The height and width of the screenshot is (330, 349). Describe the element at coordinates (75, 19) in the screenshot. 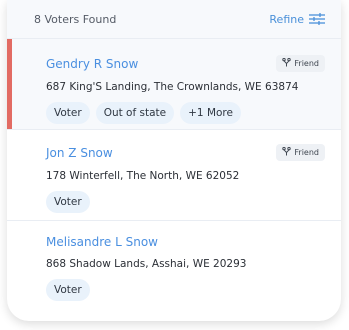

I see `voter-count: 8 Voters Found` at that location.